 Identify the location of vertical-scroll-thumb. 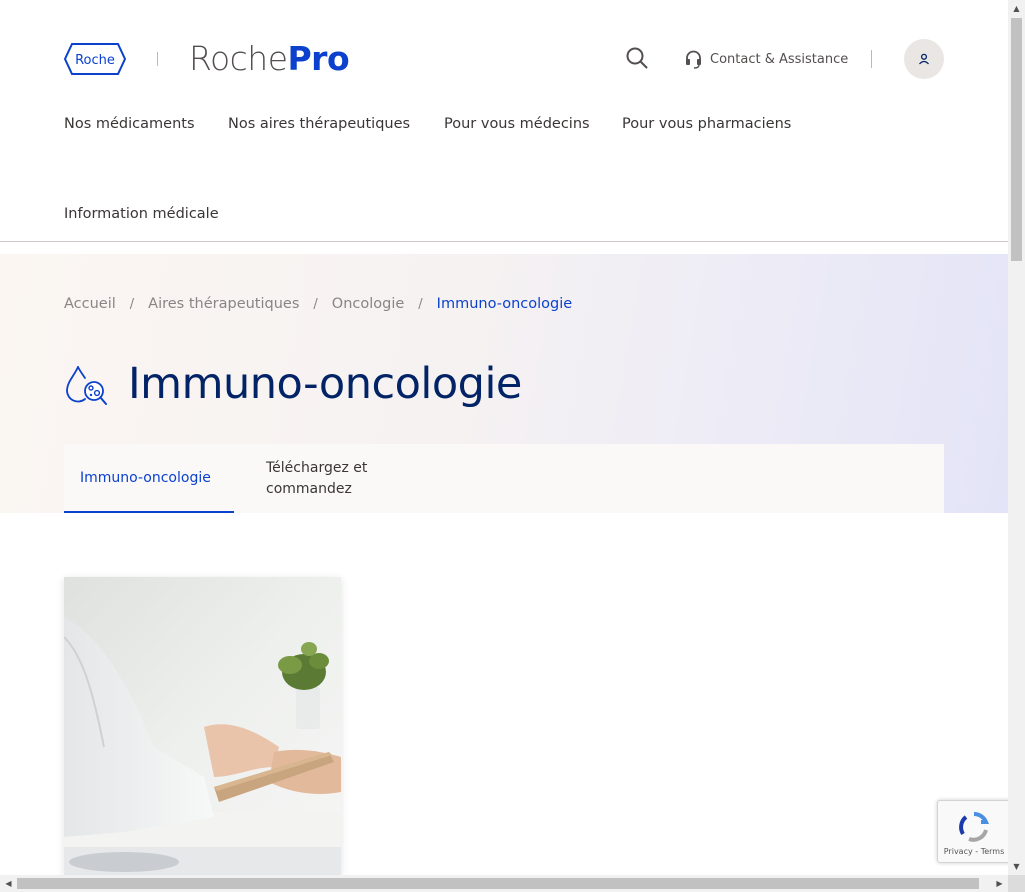
(1016, 139).